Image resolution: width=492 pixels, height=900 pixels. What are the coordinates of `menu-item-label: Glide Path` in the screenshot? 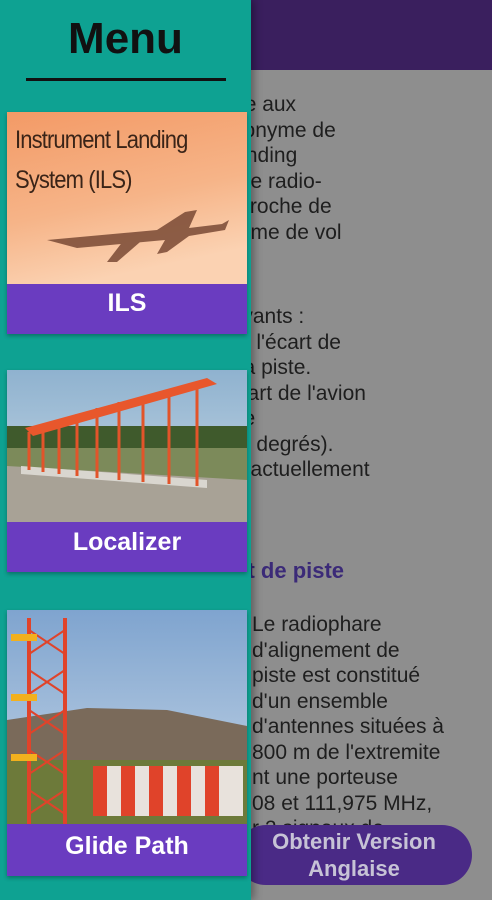 It's located at (127, 850).